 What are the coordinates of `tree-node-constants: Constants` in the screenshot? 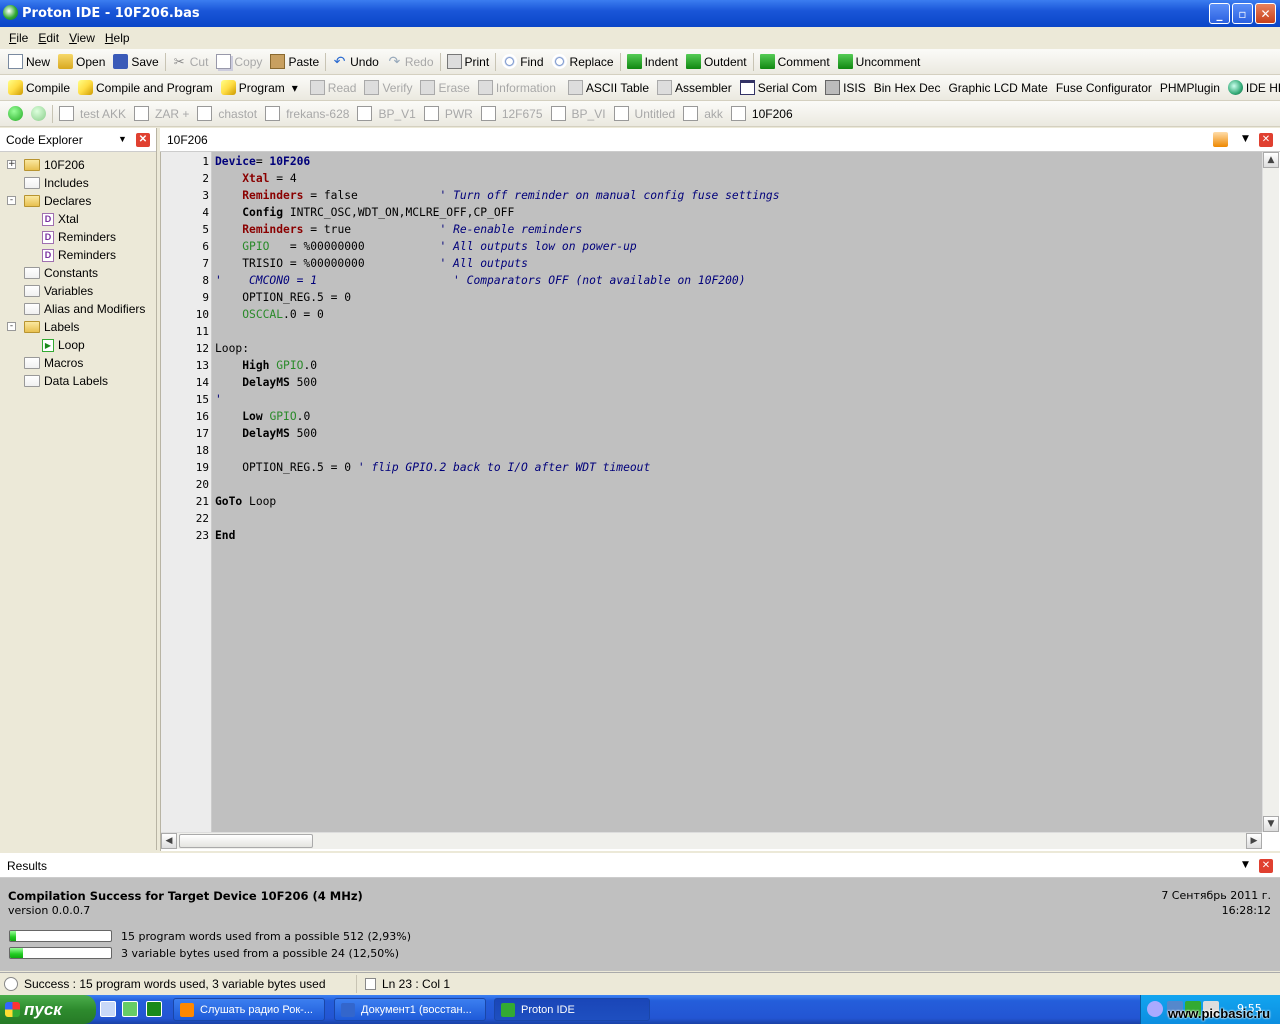 It's located at (61, 273).